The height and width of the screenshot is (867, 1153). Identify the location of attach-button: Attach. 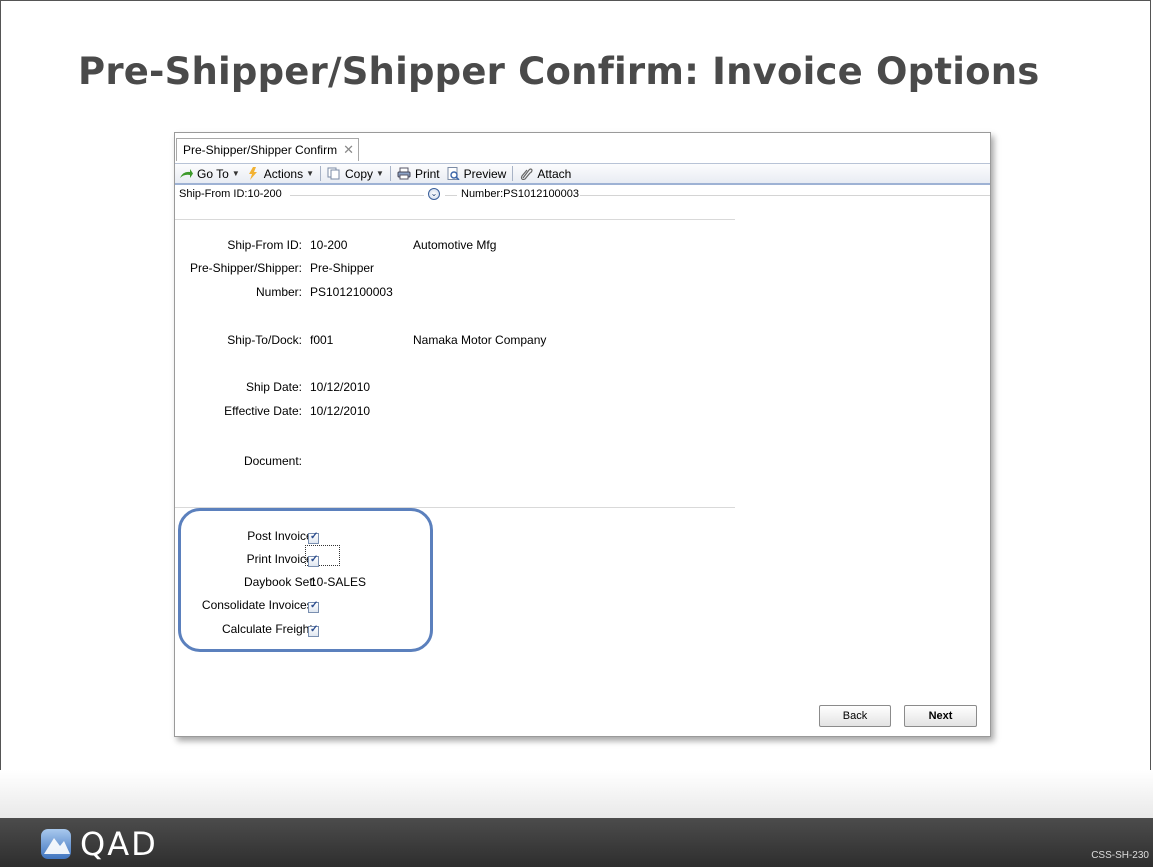
(545, 174).